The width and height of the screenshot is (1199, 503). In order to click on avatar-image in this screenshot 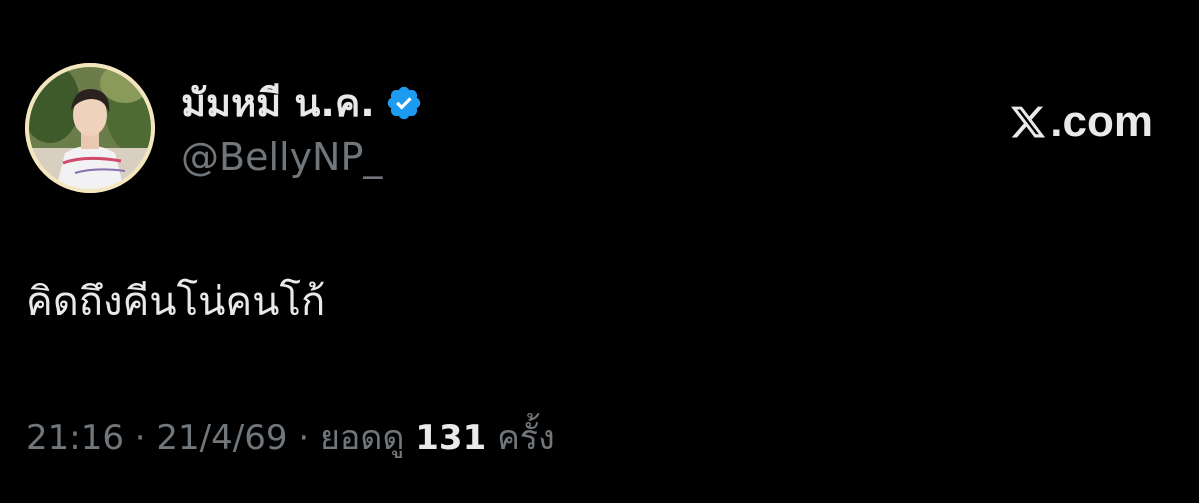, I will do `click(90, 128)`.